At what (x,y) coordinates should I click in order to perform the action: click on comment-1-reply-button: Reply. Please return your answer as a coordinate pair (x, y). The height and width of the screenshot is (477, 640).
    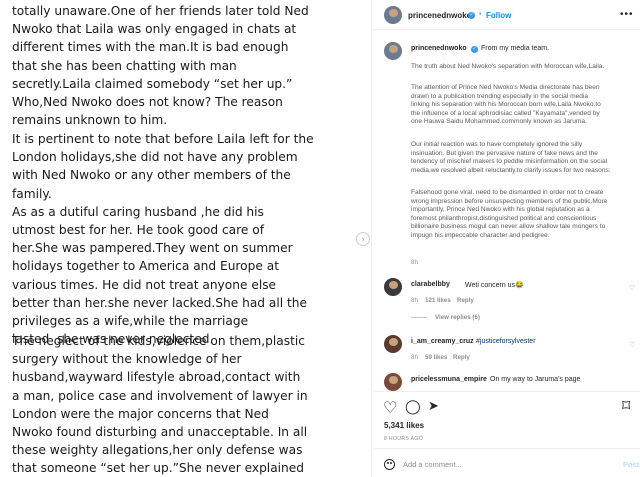
    Looking at the image, I should click on (465, 300).